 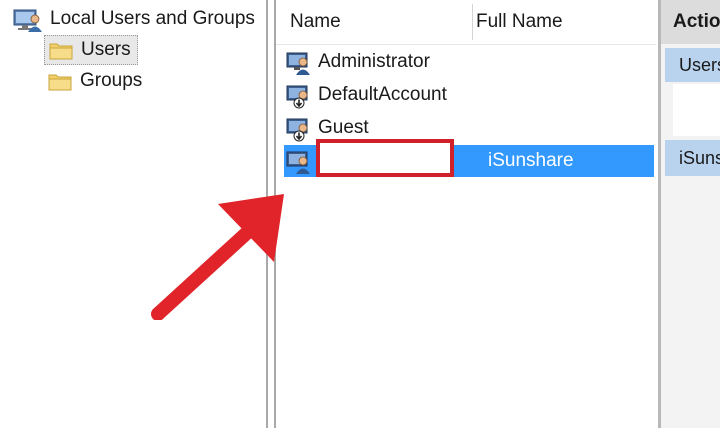 What do you see at coordinates (374, 61) in the screenshot?
I see `user-name: Administrator` at bounding box center [374, 61].